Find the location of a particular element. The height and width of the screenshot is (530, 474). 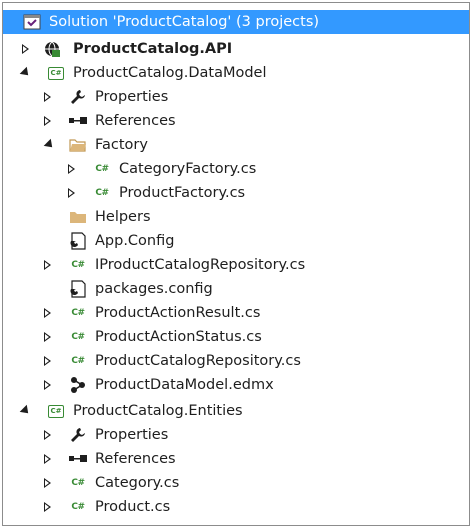

tree-item-productfactory: C# ProductFactory.cs is located at coordinates (236, 193).